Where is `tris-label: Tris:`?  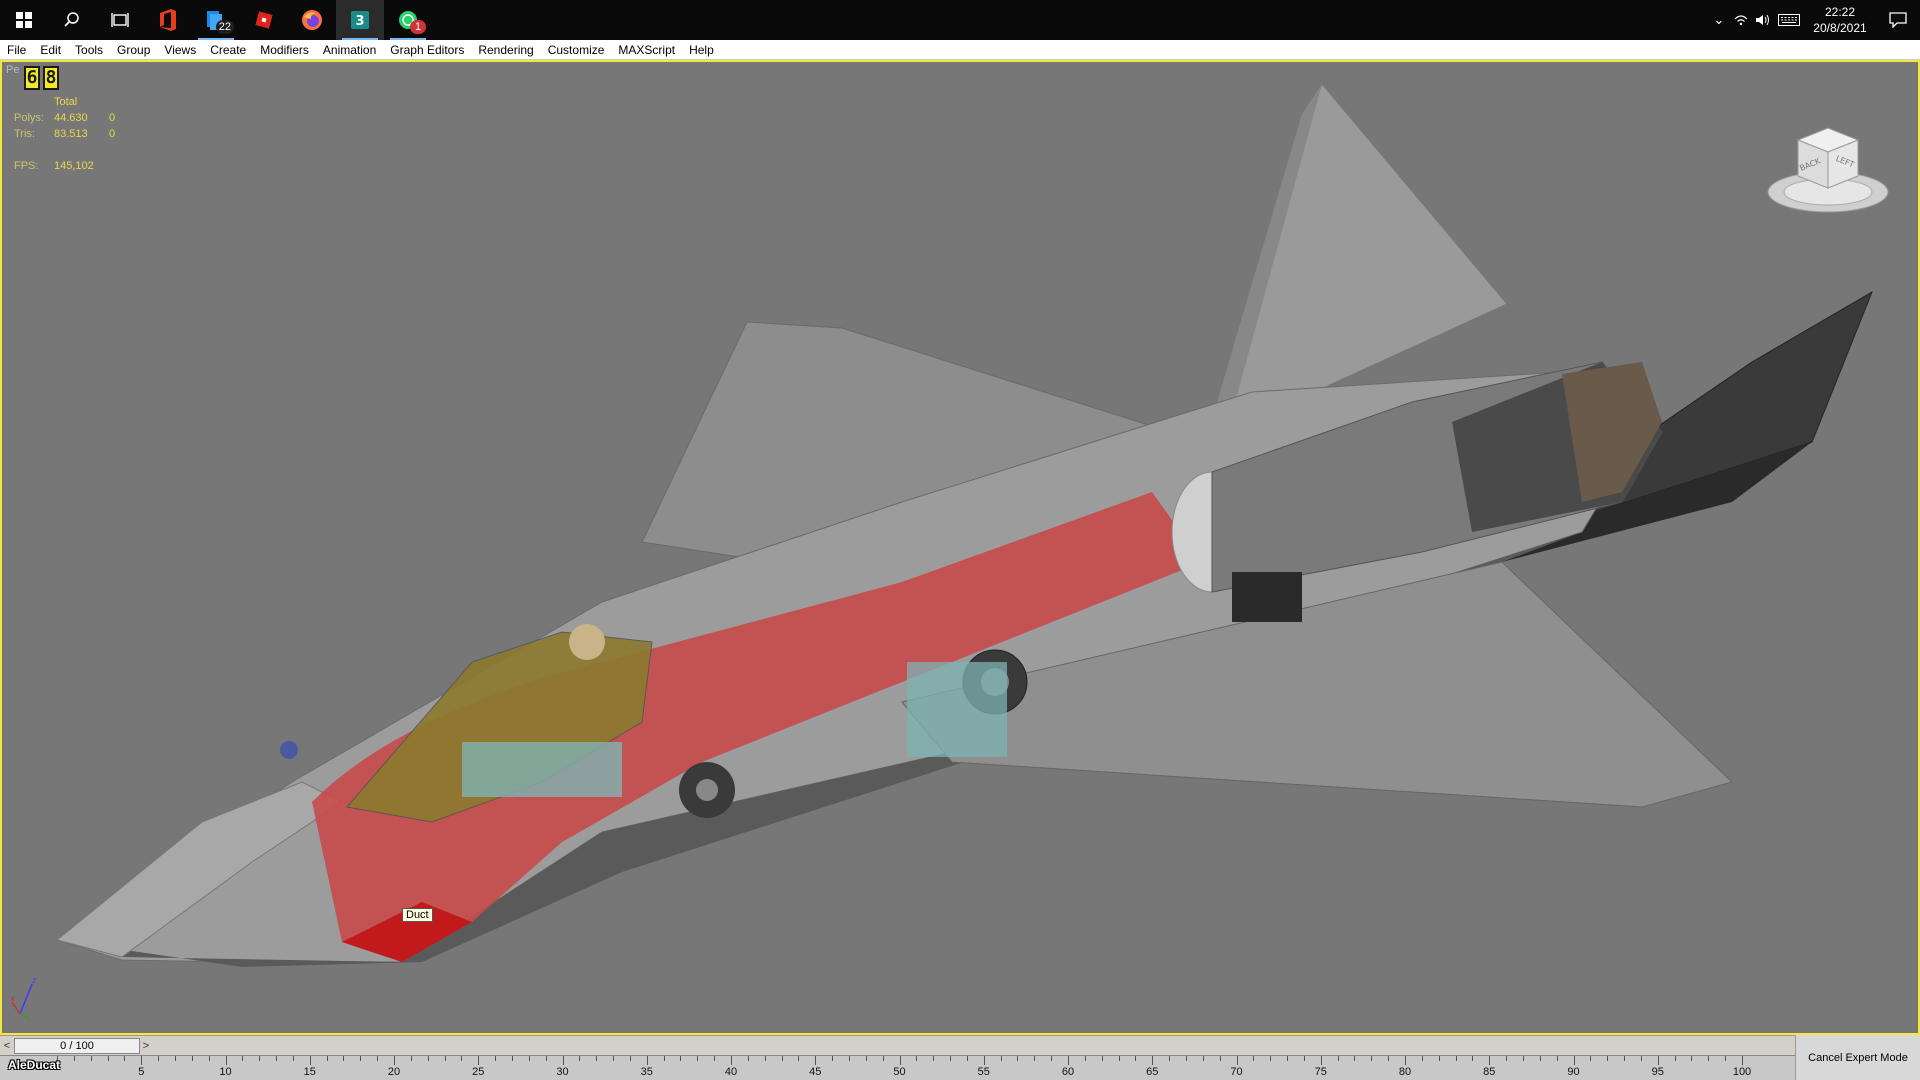 tris-label: Tris: is located at coordinates (24, 134).